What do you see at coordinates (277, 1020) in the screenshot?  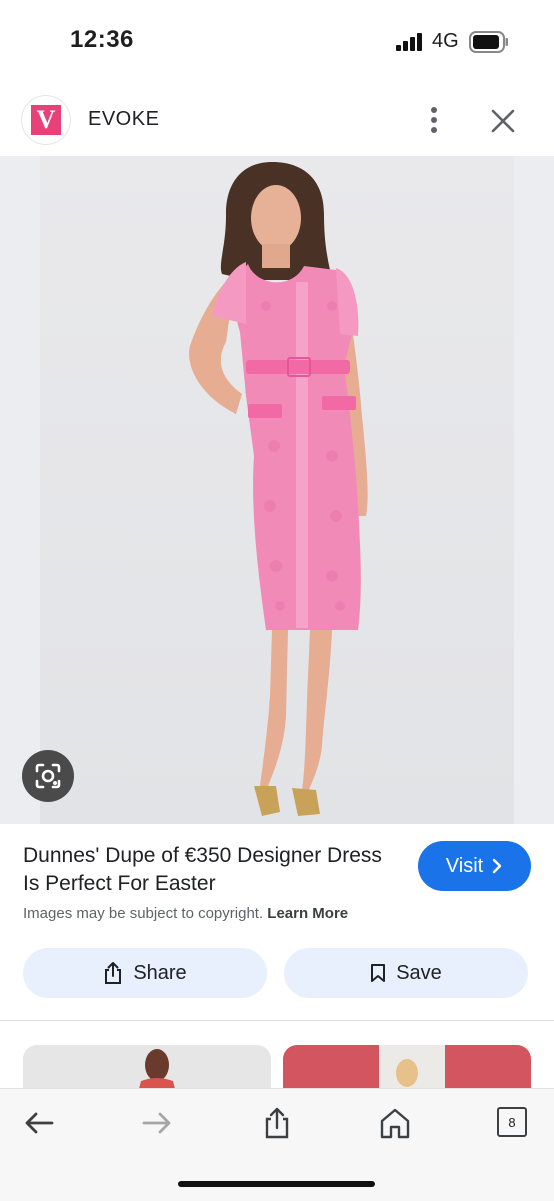 I see `section-divider` at bounding box center [277, 1020].